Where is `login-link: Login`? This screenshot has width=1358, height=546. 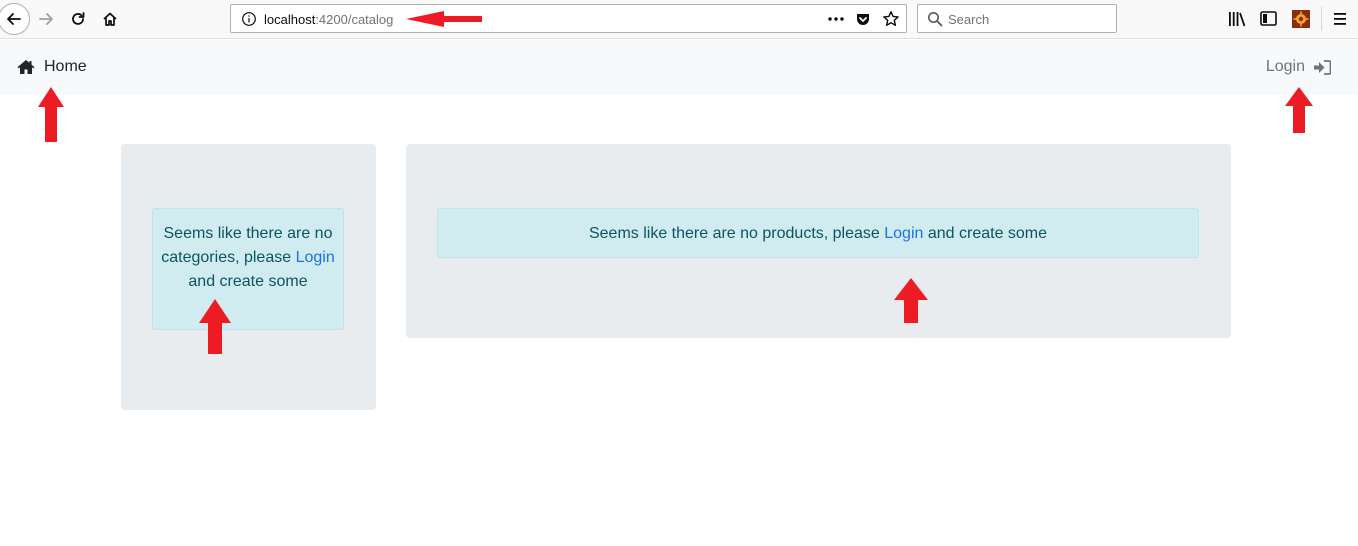 login-link: Login is located at coordinates (1298, 67).